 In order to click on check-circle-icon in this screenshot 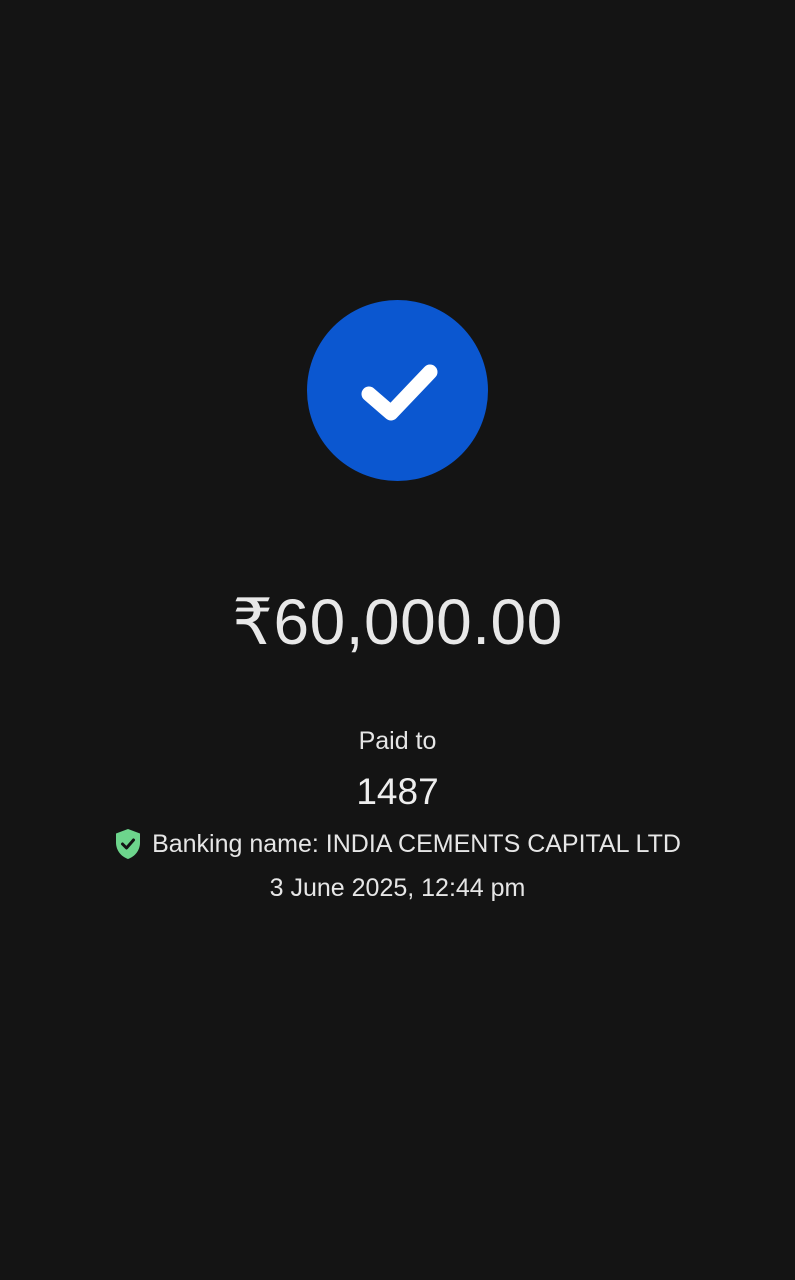, I will do `click(397, 390)`.